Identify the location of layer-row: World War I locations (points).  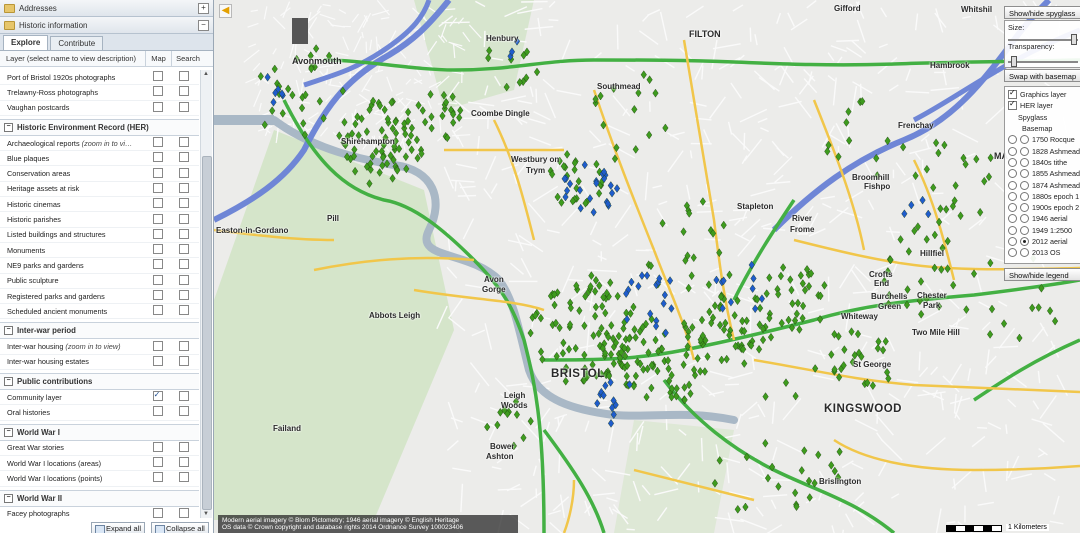
(99, 479).